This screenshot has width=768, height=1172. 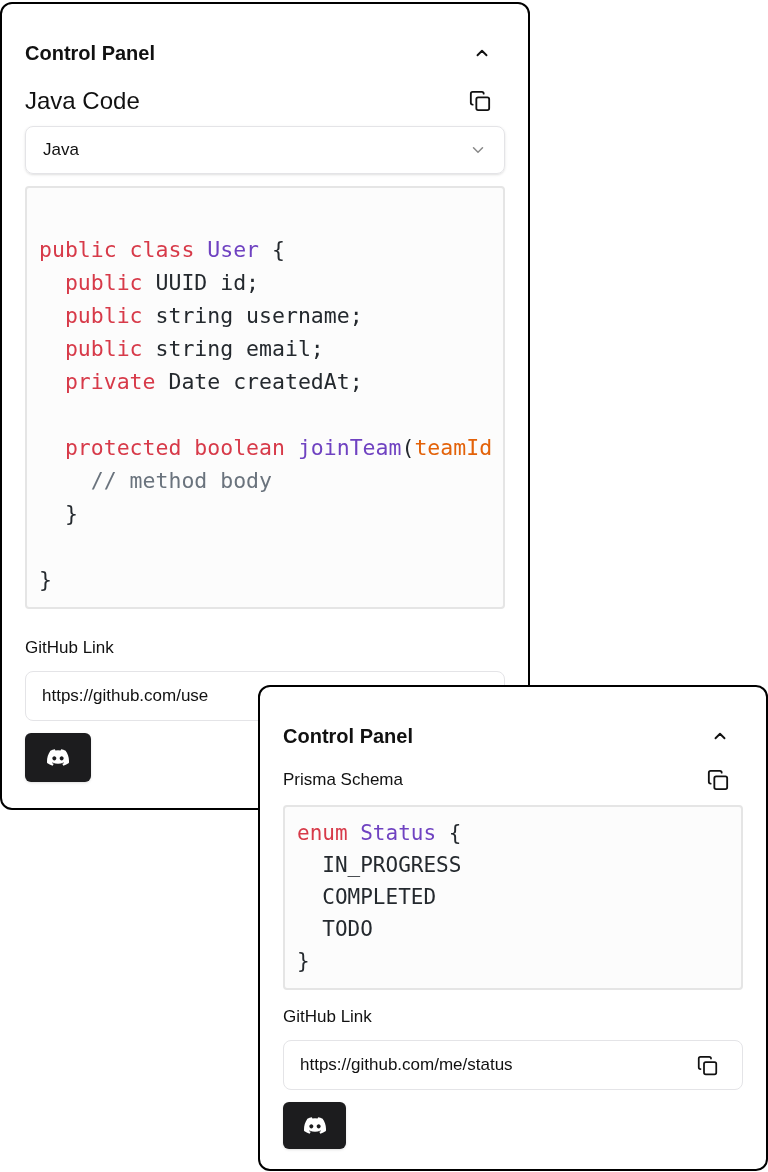 What do you see at coordinates (213, 316) in the screenshot?
I see `code-line: public string username;` at bounding box center [213, 316].